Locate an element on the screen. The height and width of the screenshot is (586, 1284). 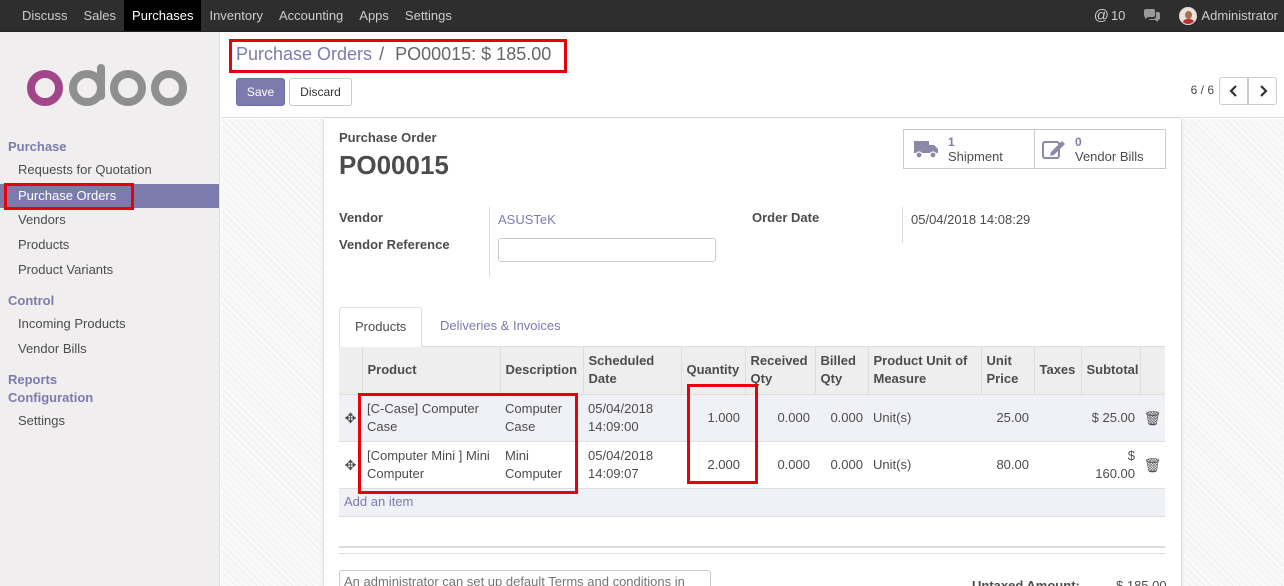
sidebar-item-settings: Settings is located at coordinates (109, 421).